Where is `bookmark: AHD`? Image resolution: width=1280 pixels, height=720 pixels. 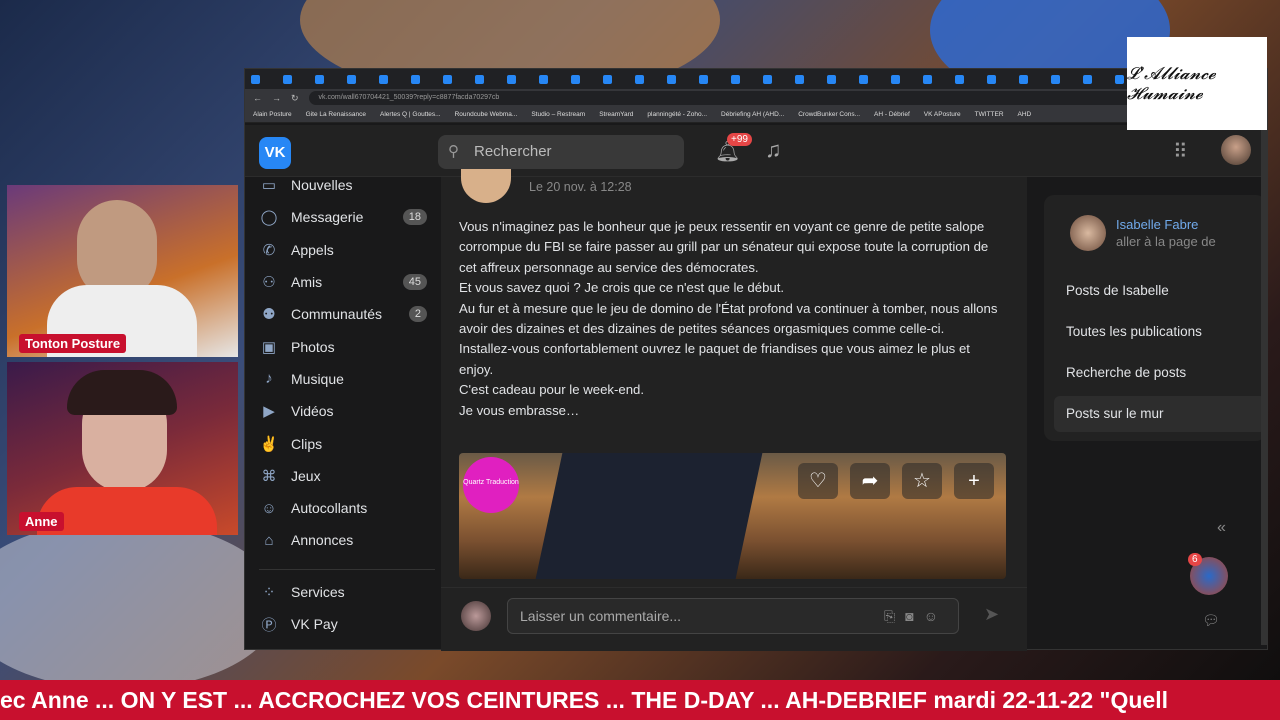
bookmark: AHD is located at coordinates (1025, 114).